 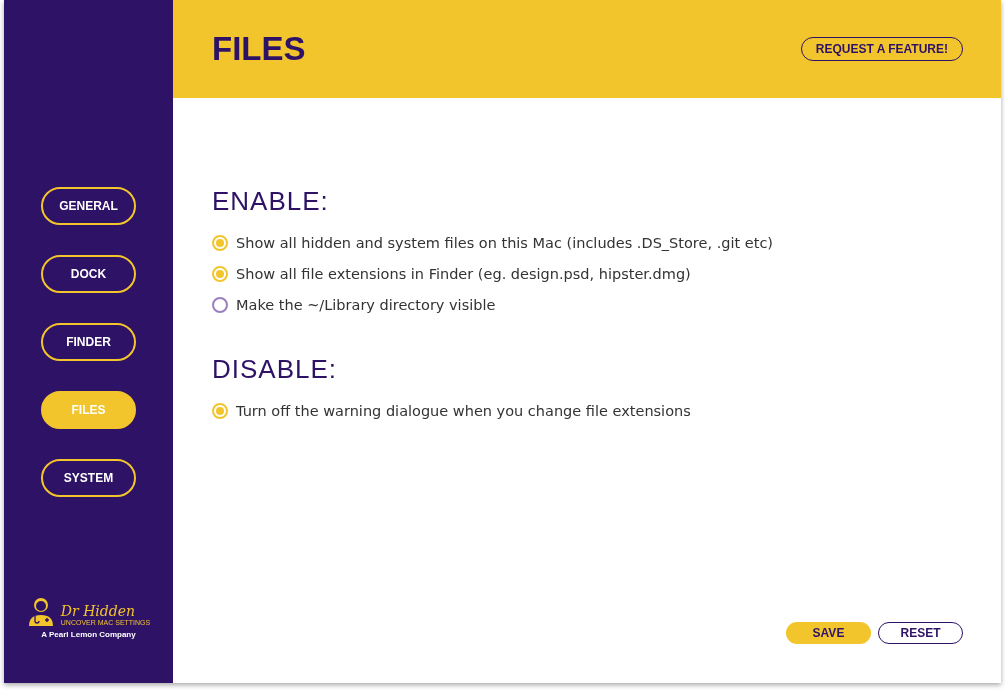 What do you see at coordinates (88, 342) in the screenshot?
I see `nav-tab: FINDER` at bounding box center [88, 342].